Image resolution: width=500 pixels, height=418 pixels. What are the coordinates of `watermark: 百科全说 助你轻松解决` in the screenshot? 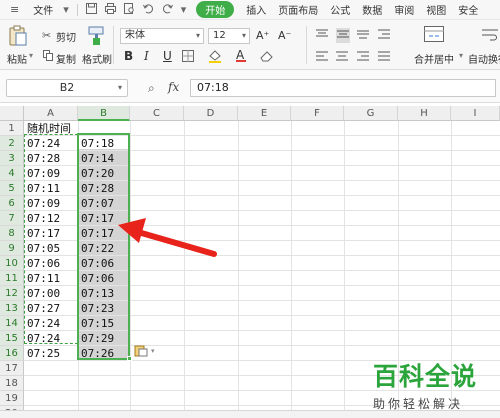 It's located at (433, 384).